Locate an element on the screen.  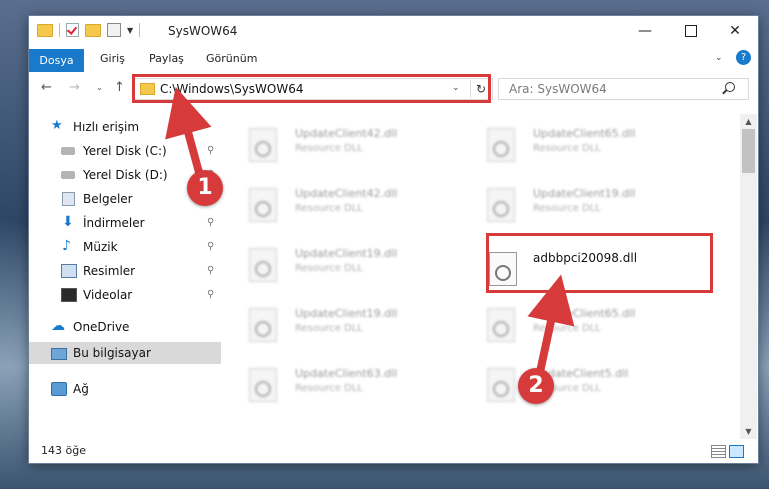
sidebar-item-local-disk-c: Yerel Disk (C:) ⚲ is located at coordinates (125, 151).